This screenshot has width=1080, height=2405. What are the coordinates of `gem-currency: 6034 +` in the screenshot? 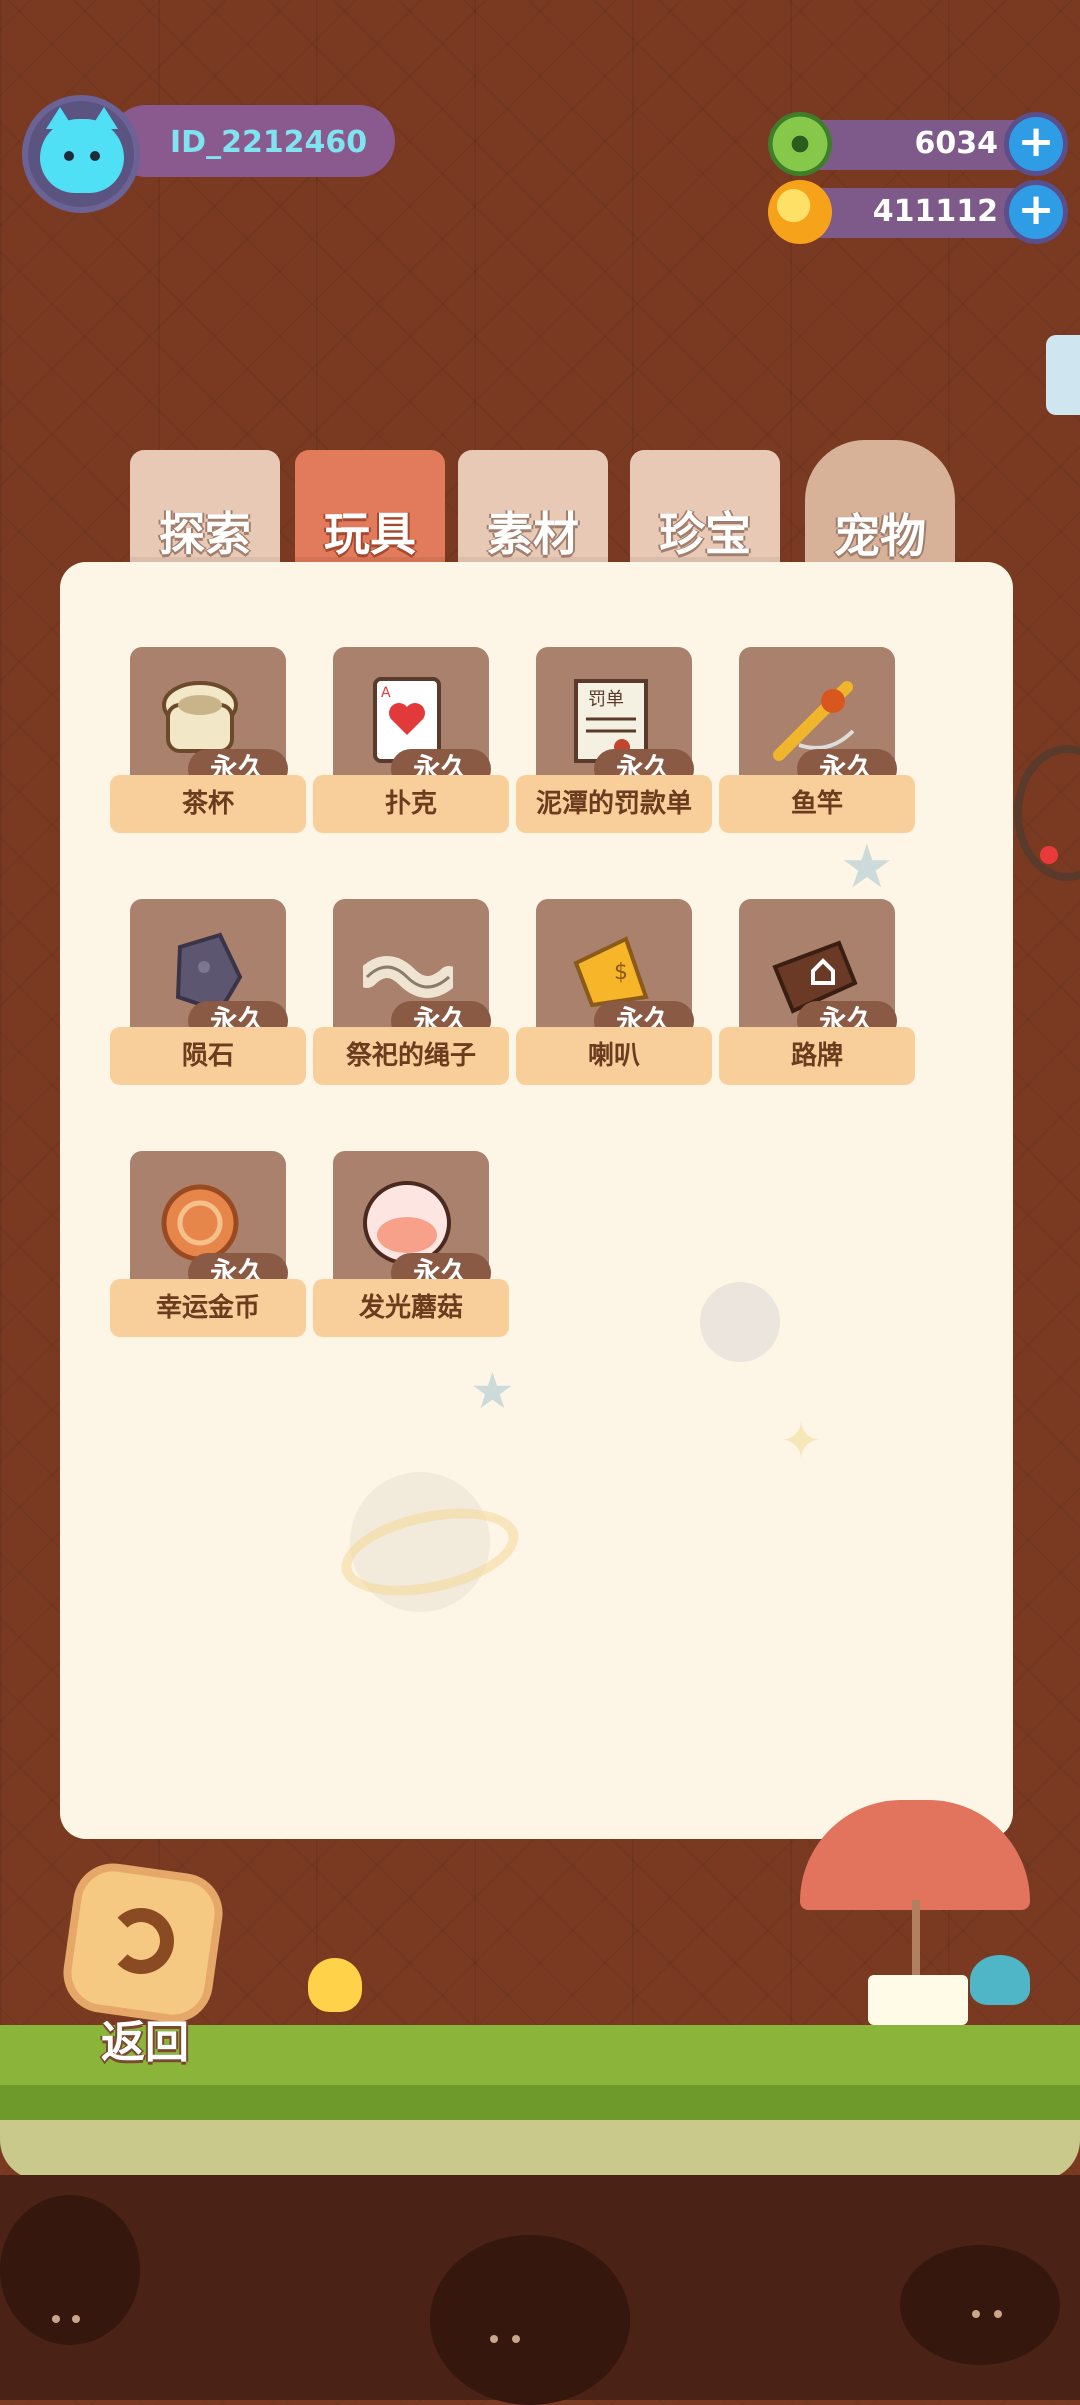 It's located at (918, 144).